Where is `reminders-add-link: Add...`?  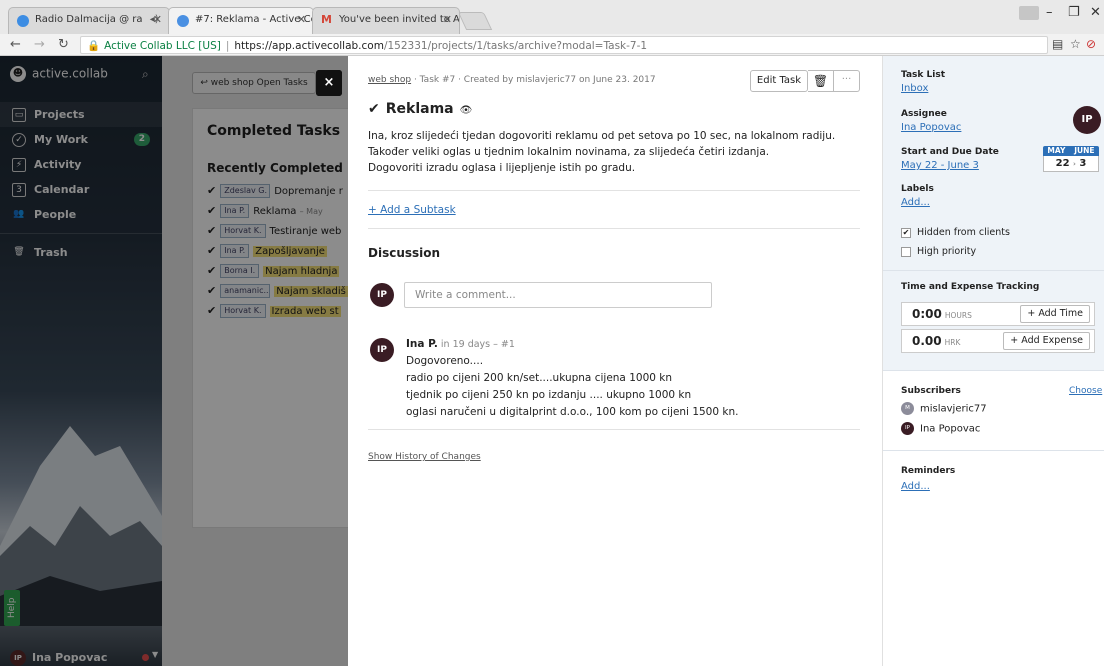
reminders-add-link: Add... is located at coordinates (915, 486).